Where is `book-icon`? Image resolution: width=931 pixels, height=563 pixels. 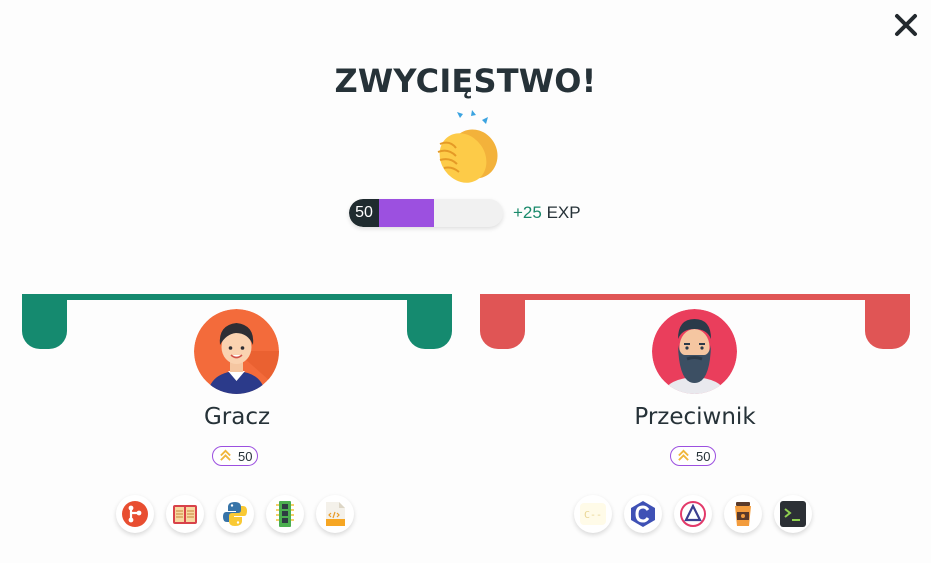 book-icon is located at coordinates (185, 514).